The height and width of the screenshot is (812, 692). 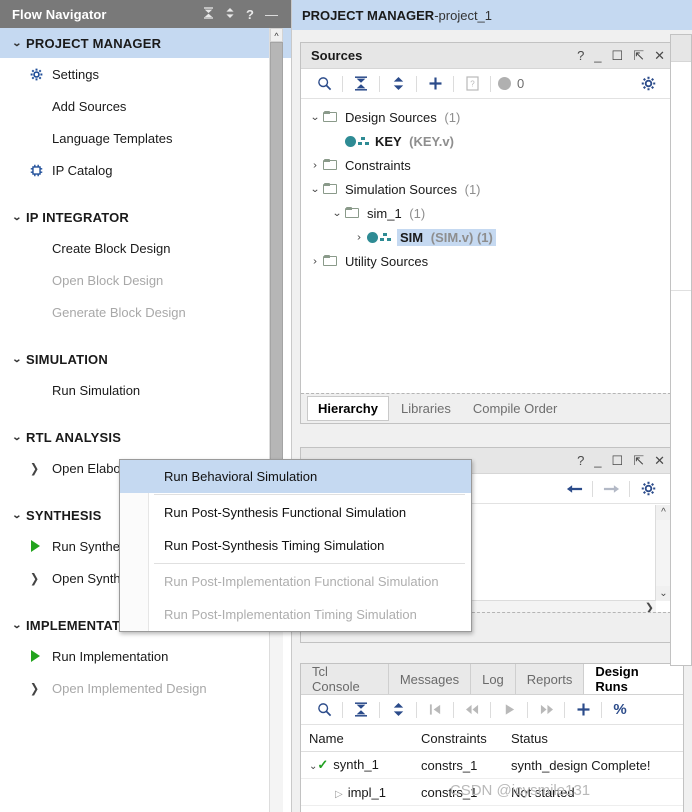 I want to click on properties-vertical-scrollbar: ^ ⌄, so click(x=663, y=553).